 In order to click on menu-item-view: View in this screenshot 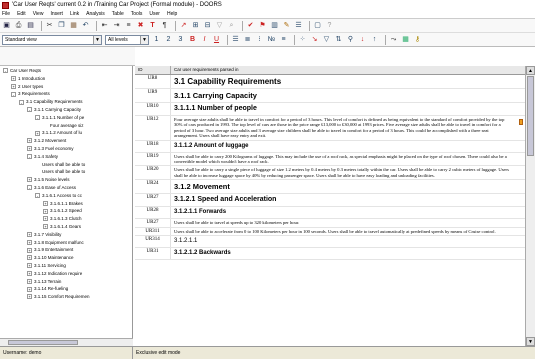, I will do `click(38, 14)`.